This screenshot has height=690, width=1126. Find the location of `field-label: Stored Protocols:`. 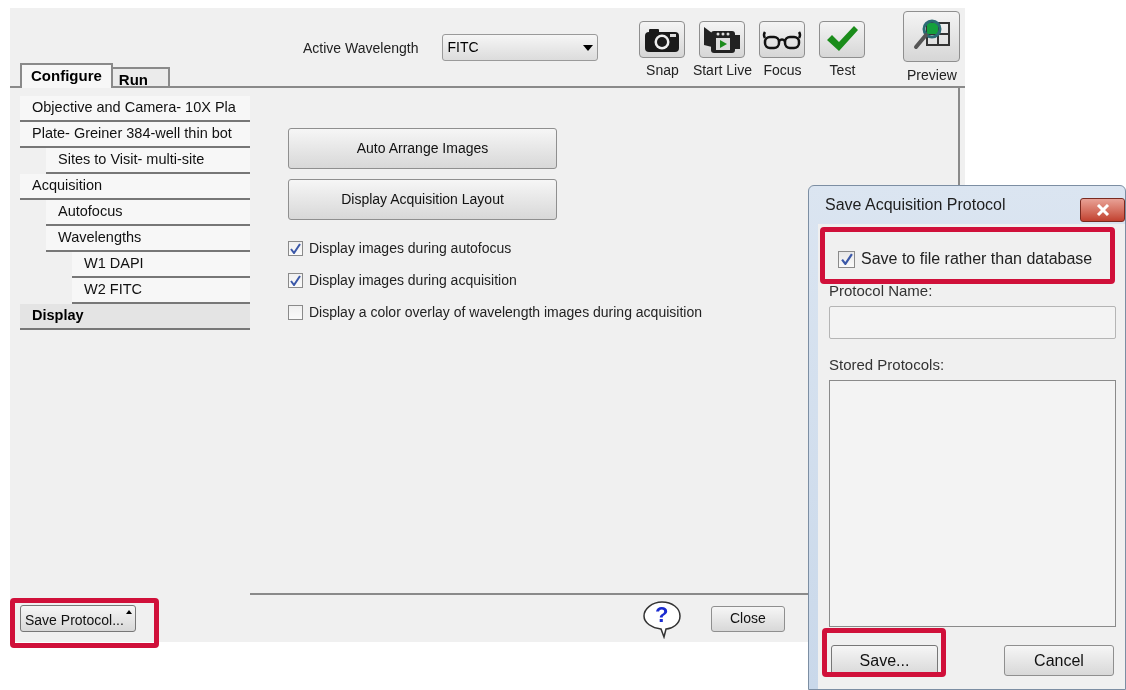

field-label: Stored Protocols: is located at coordinates (887, 364).